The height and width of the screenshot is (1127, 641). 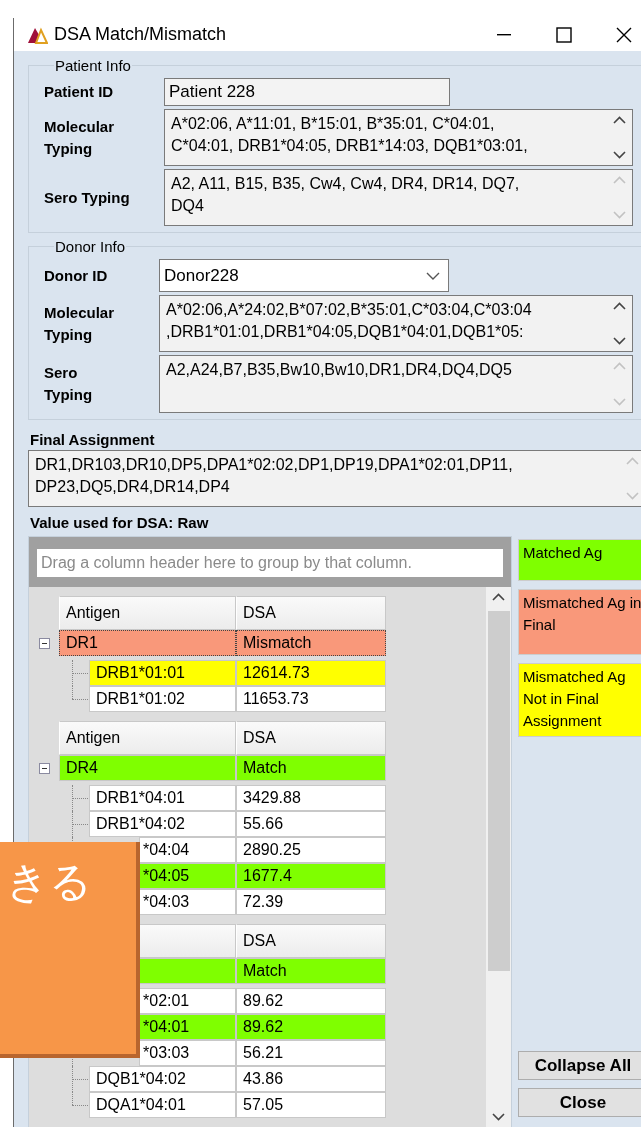 What do you see at coordinates (396, 323) in the screenshot?
I see `text-area: A*02:06,A*24:02,B*07:02,B*35:01,C*03:04,C*03:04 ,DRB1*01:01,DRB1*04:05,DQB1*04:01,DQB1*05:` at bounding box center [396, 323].